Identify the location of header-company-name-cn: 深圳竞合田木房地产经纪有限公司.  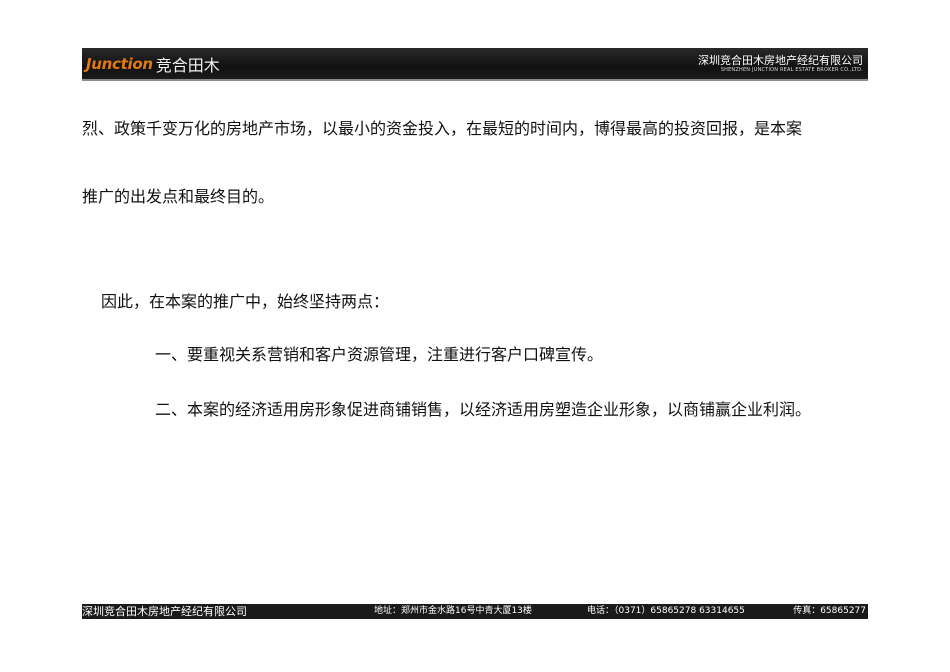
(780, 60).